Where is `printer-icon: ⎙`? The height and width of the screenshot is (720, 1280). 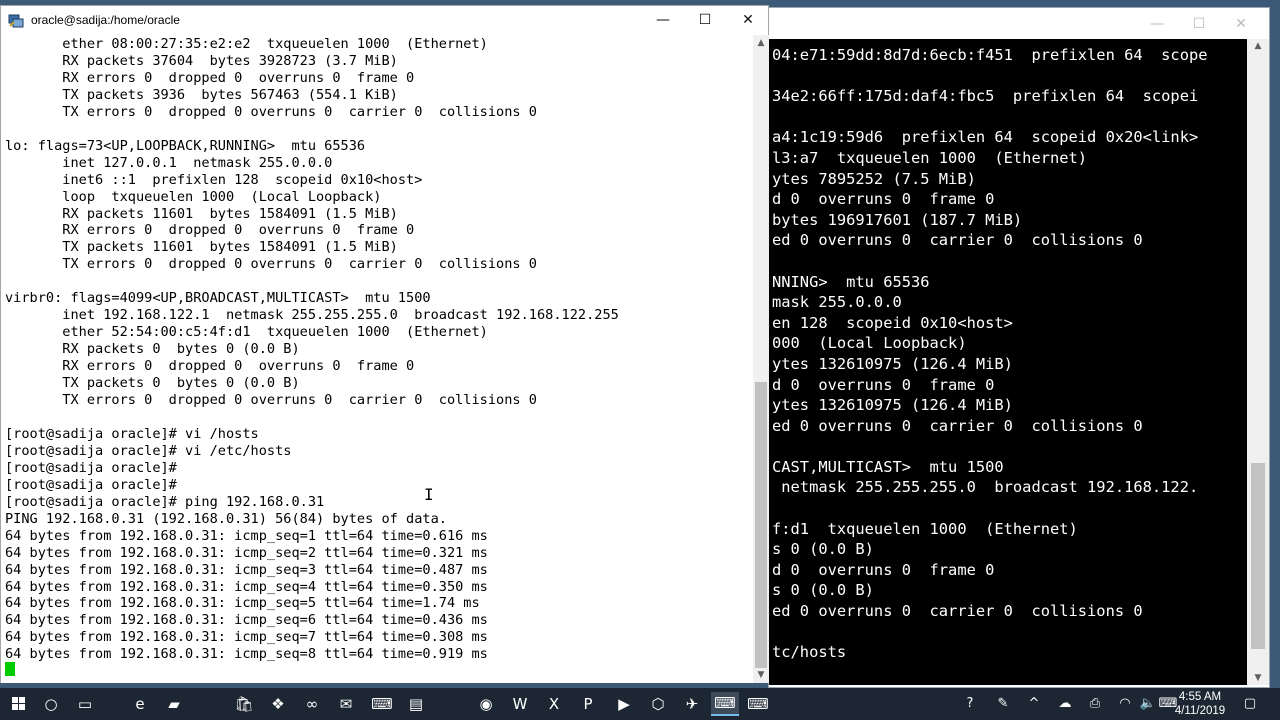
printer-icon: ⎙ is located at coordinates (1095, 704).